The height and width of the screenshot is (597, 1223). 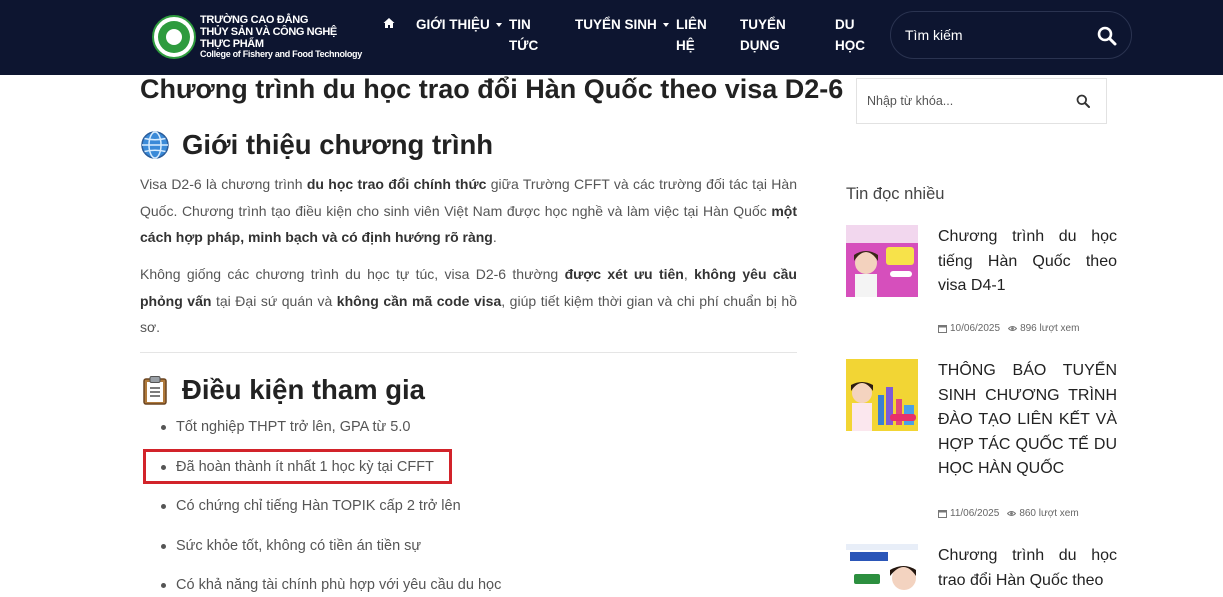 What do you see at coordinates (453, 24) in the screenshot?
I see `nav-gioi-thieu-label: GIỚI THIỆU` at bounding box center [453, 24].